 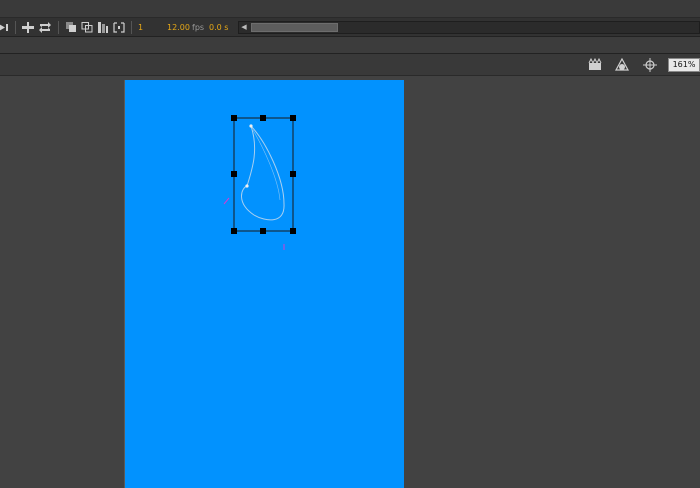 What do you see at coordinates (119, 27) in the screenshot?
I see `modify-onion-markers-icon` at bounding box center [119, 27].